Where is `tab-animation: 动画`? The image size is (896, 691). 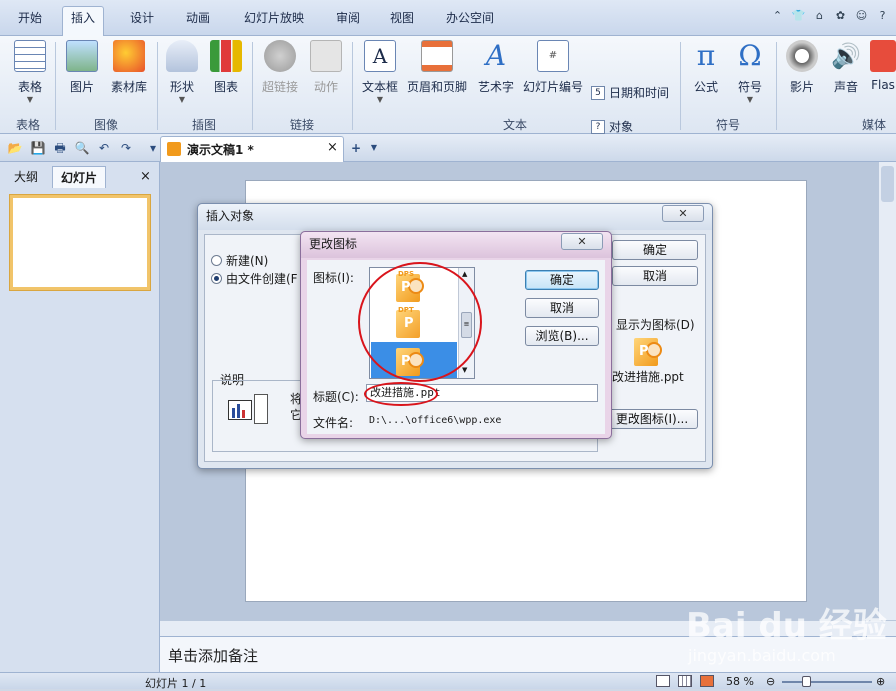 tab-animation: 动画 is located at coordinates (198, 22).